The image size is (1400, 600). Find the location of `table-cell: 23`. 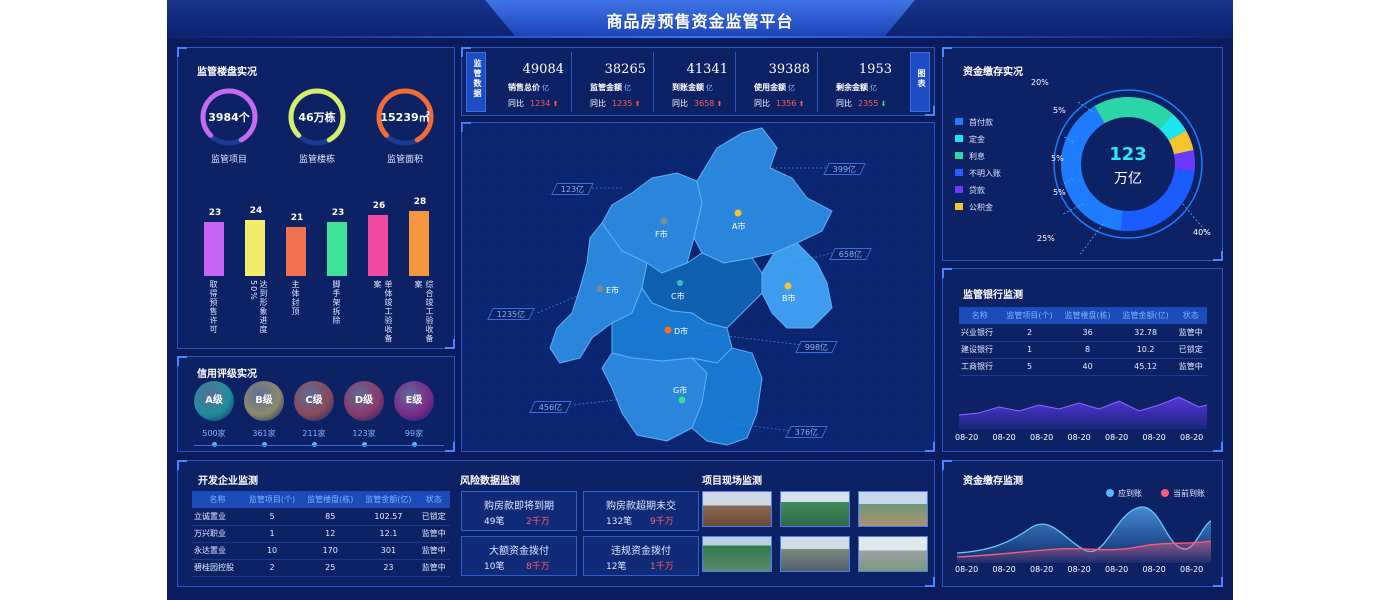

table-cell: 23 is located at coordinates (388, 568).